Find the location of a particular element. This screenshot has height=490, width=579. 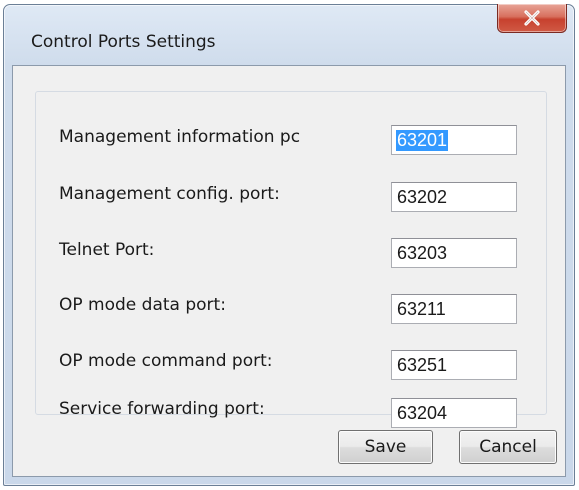

management-config-port-input is located at coordinates (454, 197).